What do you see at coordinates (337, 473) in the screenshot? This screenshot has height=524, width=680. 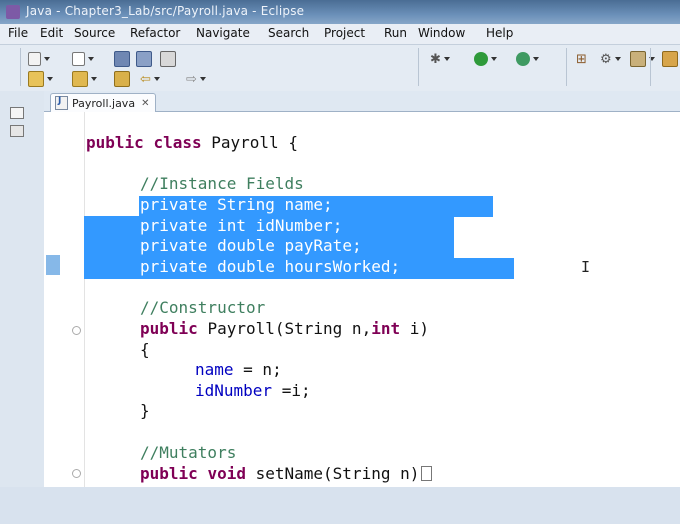 I see `method-signature: setName(String n)` at bounding box center [337, 473].